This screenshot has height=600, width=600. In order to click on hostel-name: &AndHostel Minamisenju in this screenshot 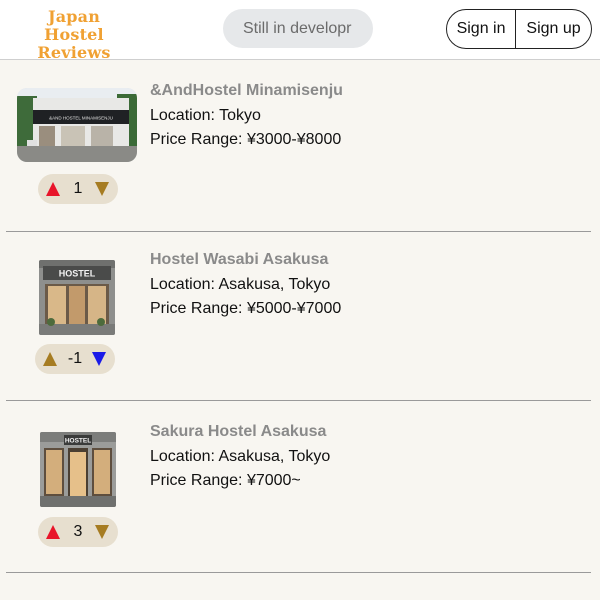, I will do `click(246, 91)`.